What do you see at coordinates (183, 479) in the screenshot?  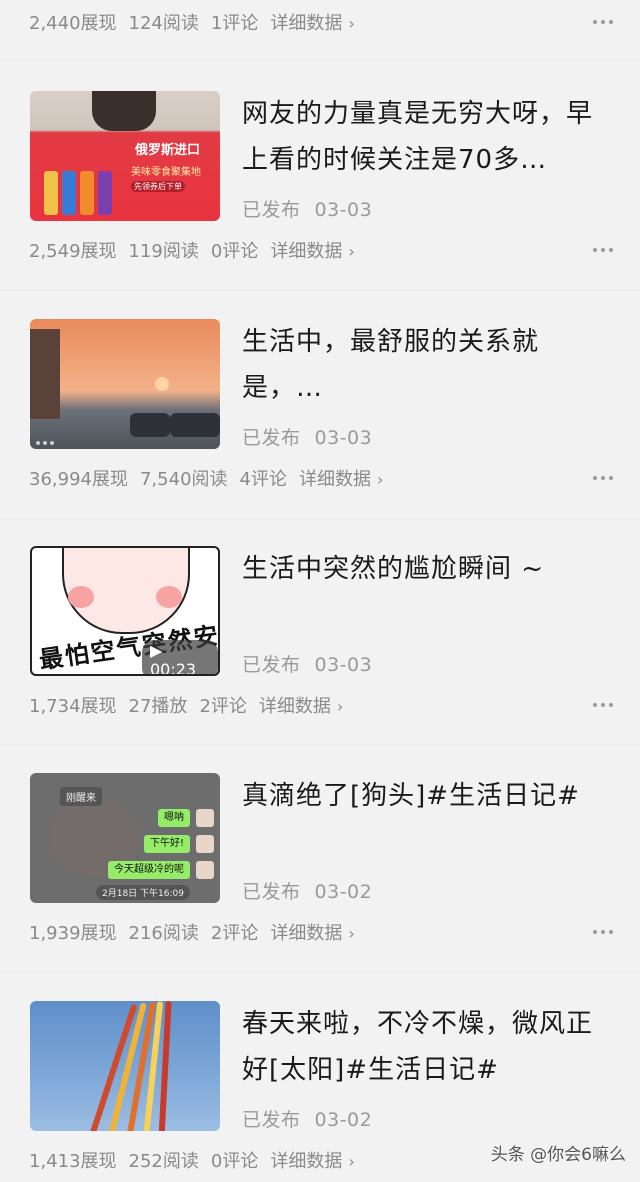 I see `reads-count: 7,540阅读` at bounding box center [183, 479].